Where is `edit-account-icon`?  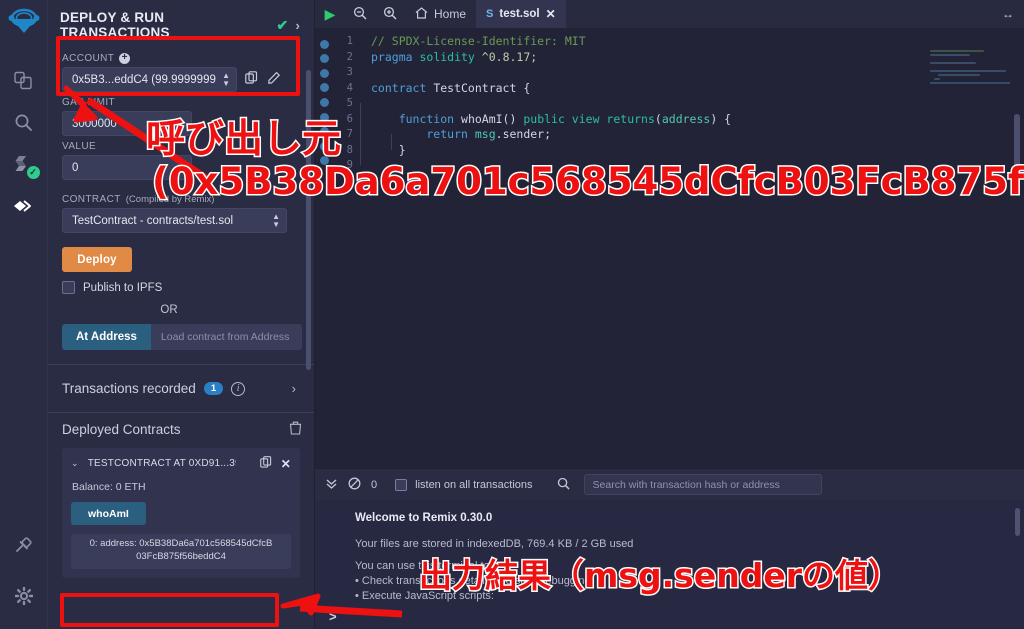 edit-account-icon is located at coordinates (274, 80).